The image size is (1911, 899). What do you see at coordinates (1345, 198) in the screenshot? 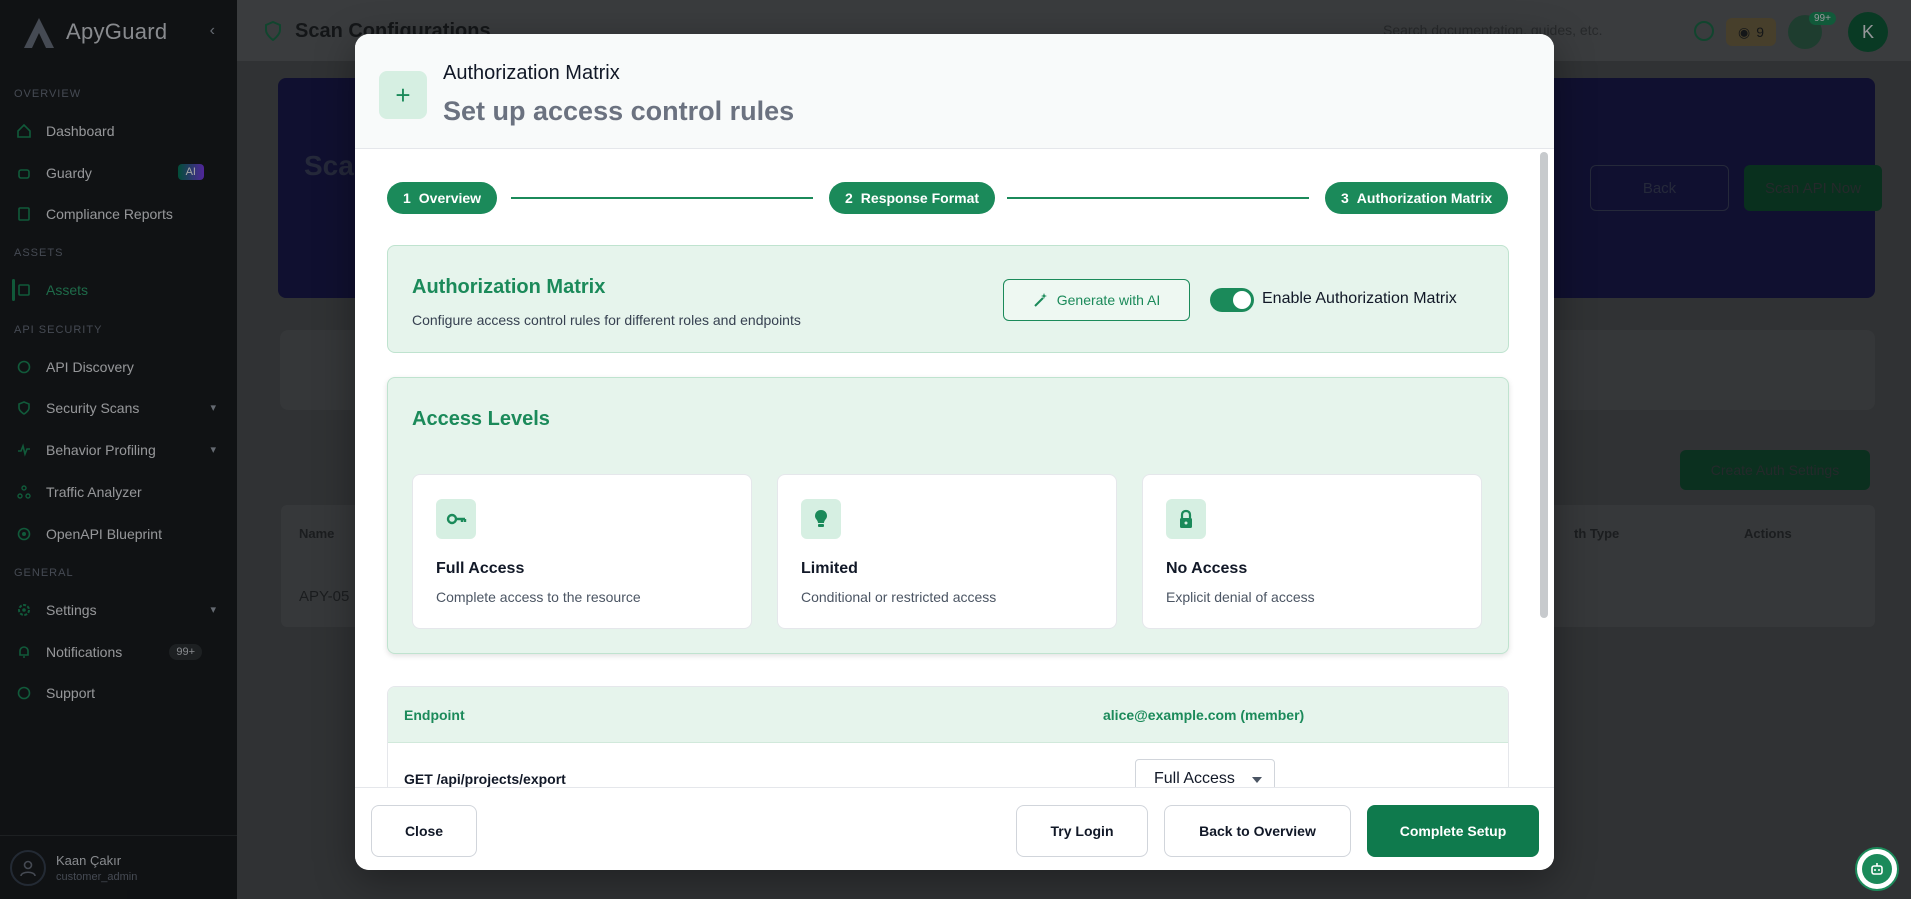
I see `step-number: 3` at bounding box center [1345, 198].